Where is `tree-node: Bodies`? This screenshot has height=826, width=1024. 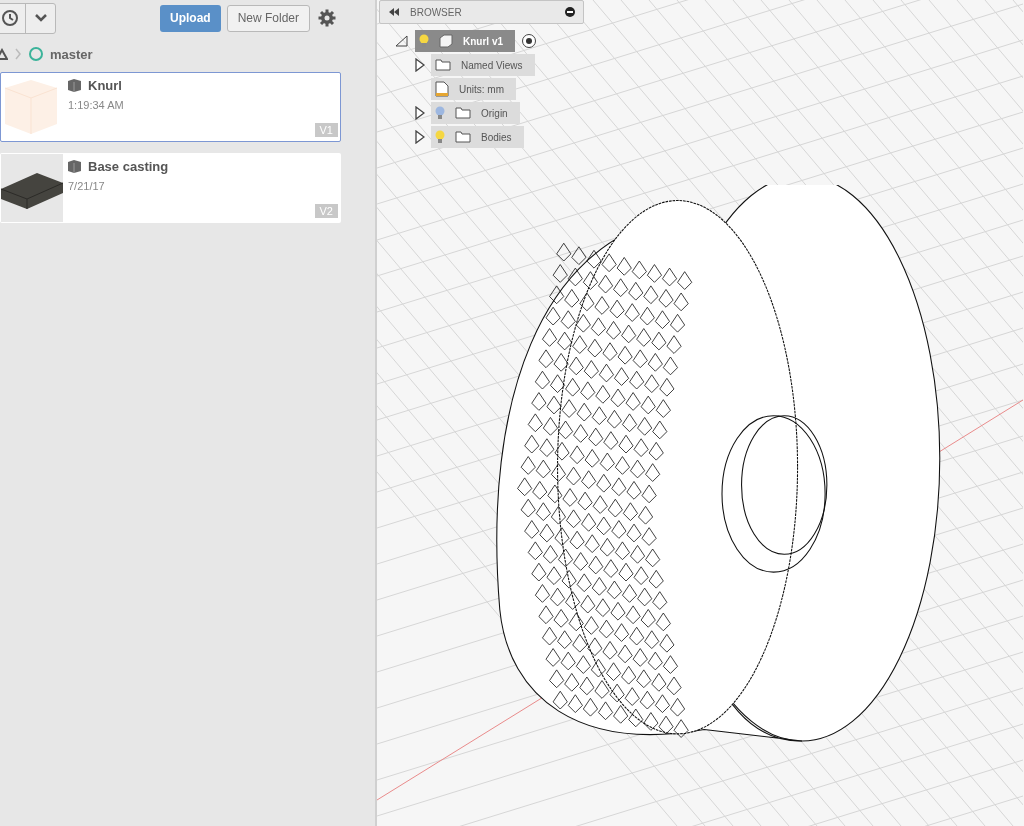 tree-node: Bodies is located at coordinates (477, 137).